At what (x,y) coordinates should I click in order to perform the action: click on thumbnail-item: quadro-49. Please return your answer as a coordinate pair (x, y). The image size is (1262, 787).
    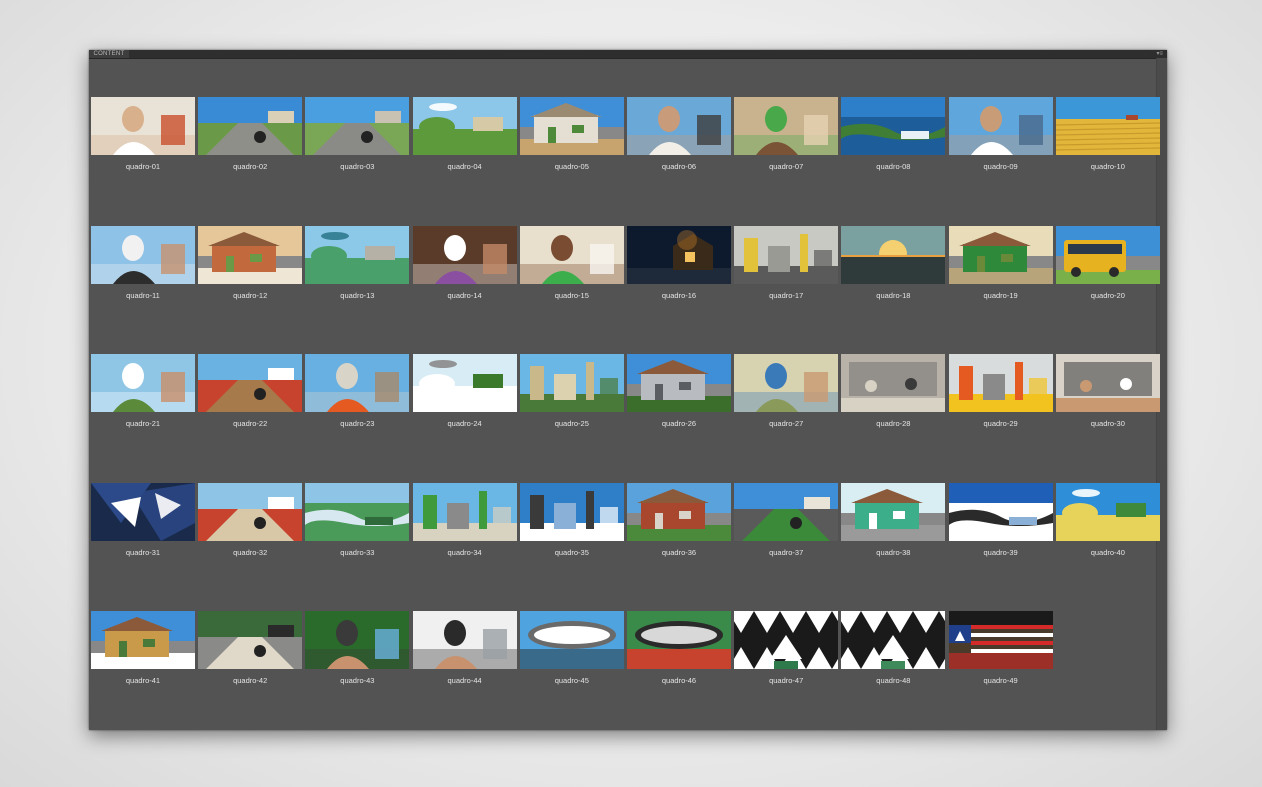
    Looking at the image, I should click on (1000, 651).